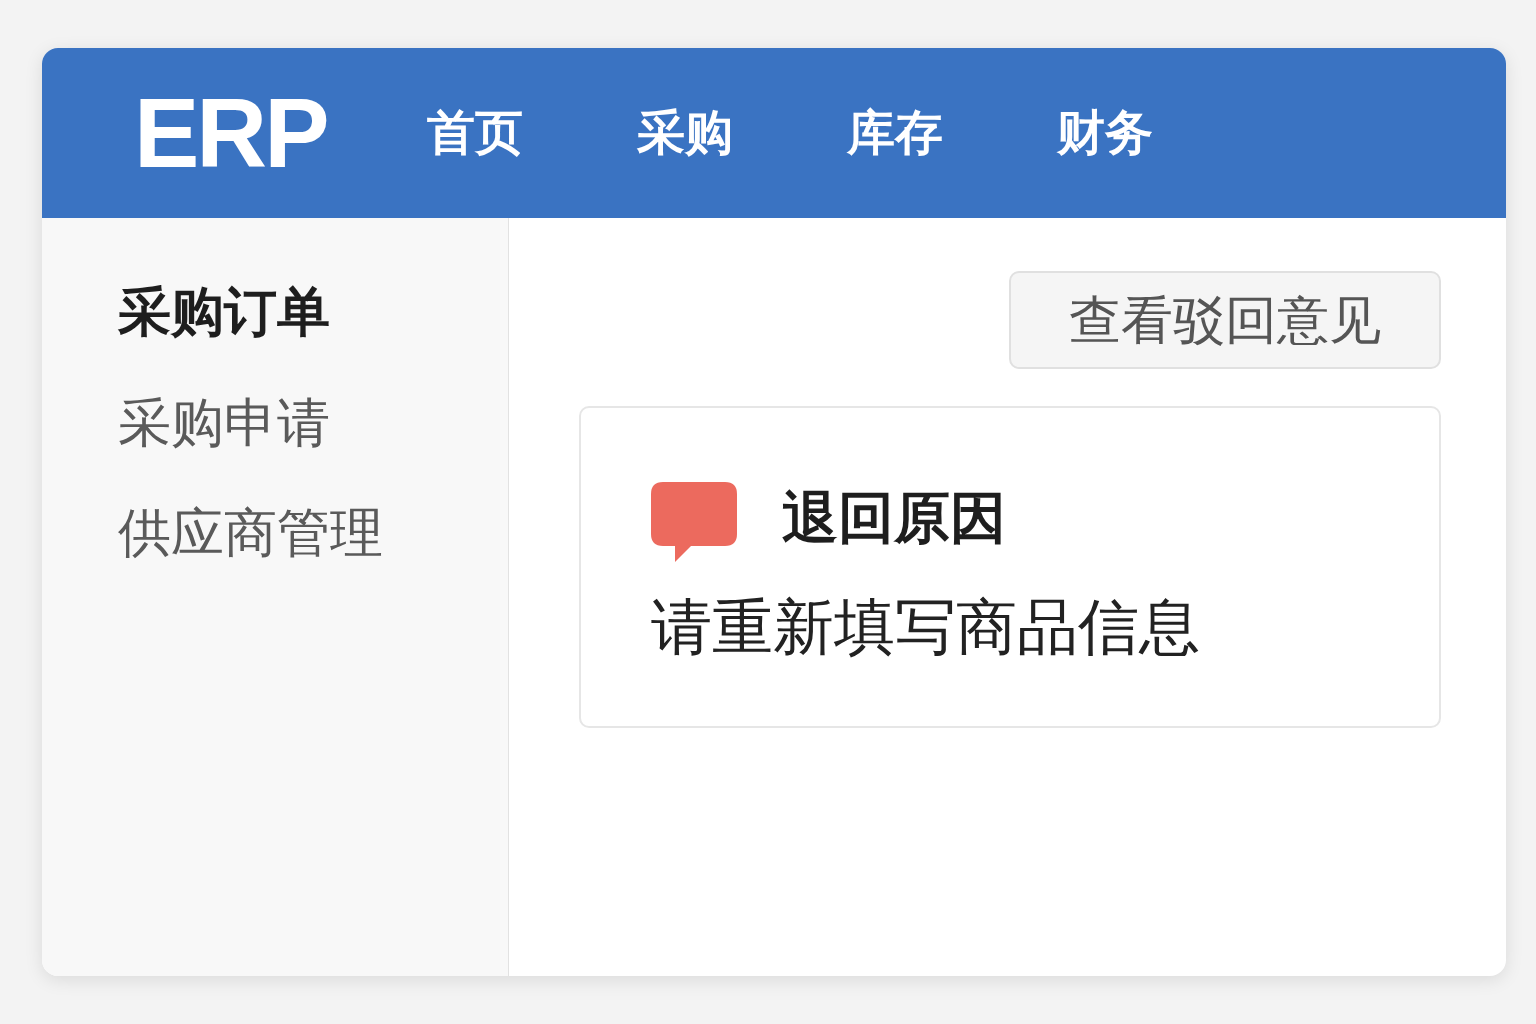 The width and height of the screenshot is (1536, 1024). I want to click on speech-bubble-icon, so click(694, 522).